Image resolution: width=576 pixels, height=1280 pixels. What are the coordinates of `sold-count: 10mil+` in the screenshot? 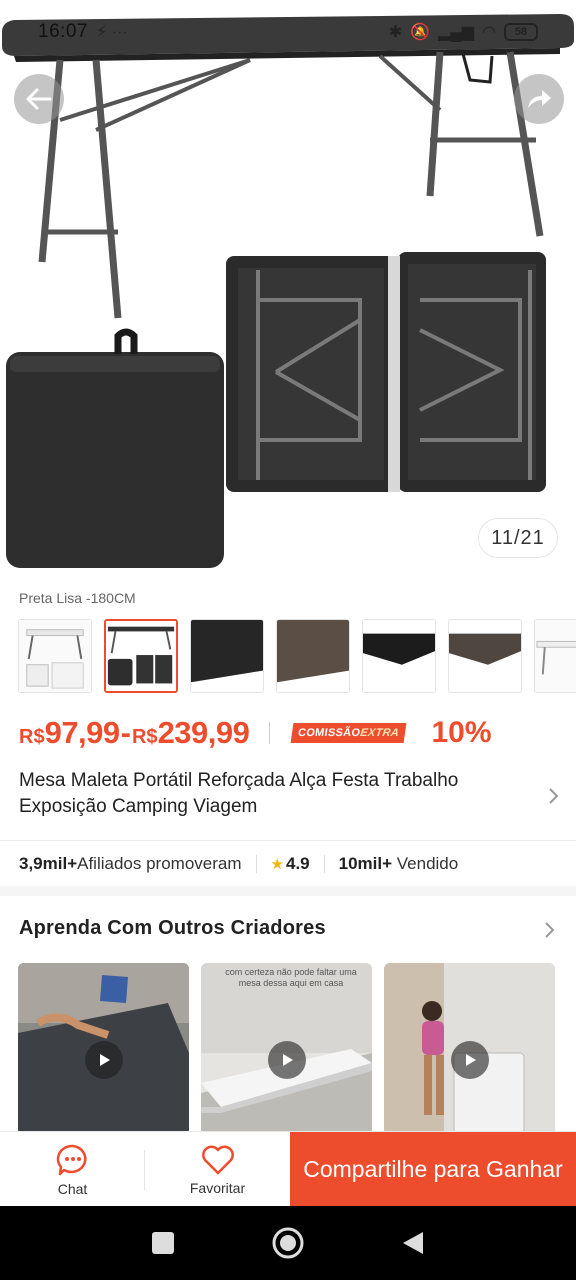 It's located at (365, 863).